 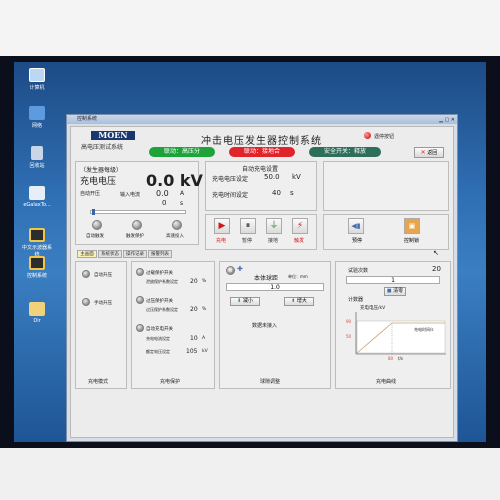 I want to click on device-label: （发生器每级）, so click(x=101, y=170).